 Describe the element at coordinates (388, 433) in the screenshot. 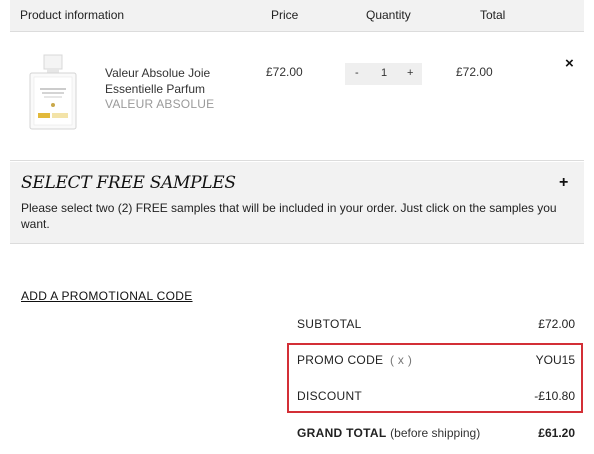

I see `grand-total-label-wrap: GRAND TOTAL (before shipping)` at that location.